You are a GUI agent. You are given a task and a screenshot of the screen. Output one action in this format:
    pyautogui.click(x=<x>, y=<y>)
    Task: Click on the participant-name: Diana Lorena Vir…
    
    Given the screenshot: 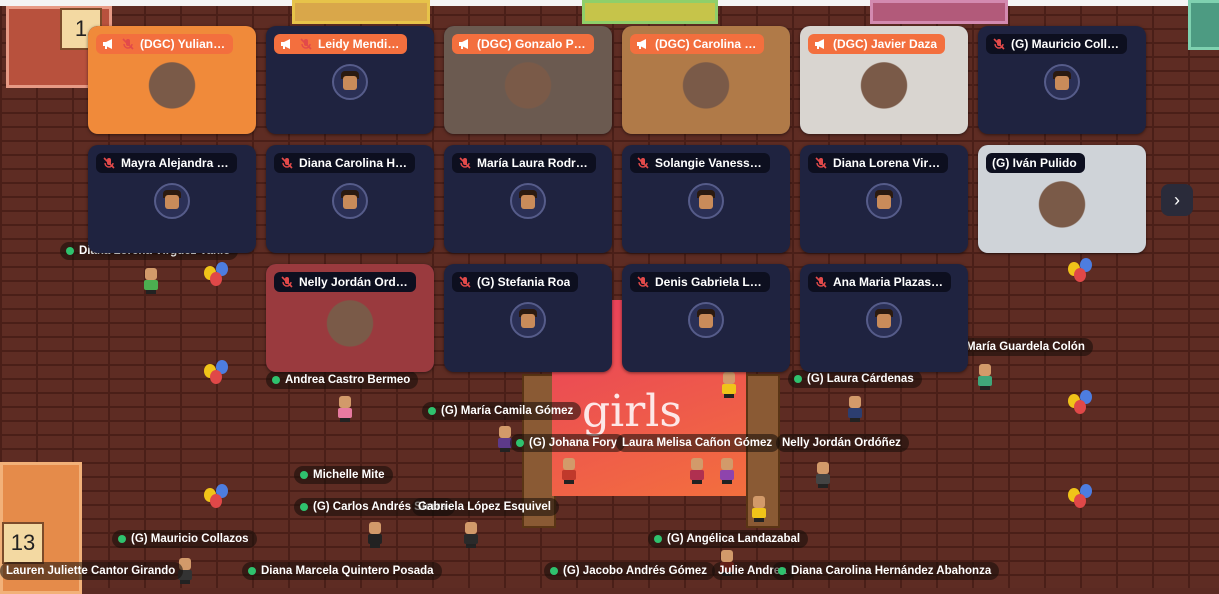 What is the action you would take?
    pyautogui.click(x=887, y=163)
    